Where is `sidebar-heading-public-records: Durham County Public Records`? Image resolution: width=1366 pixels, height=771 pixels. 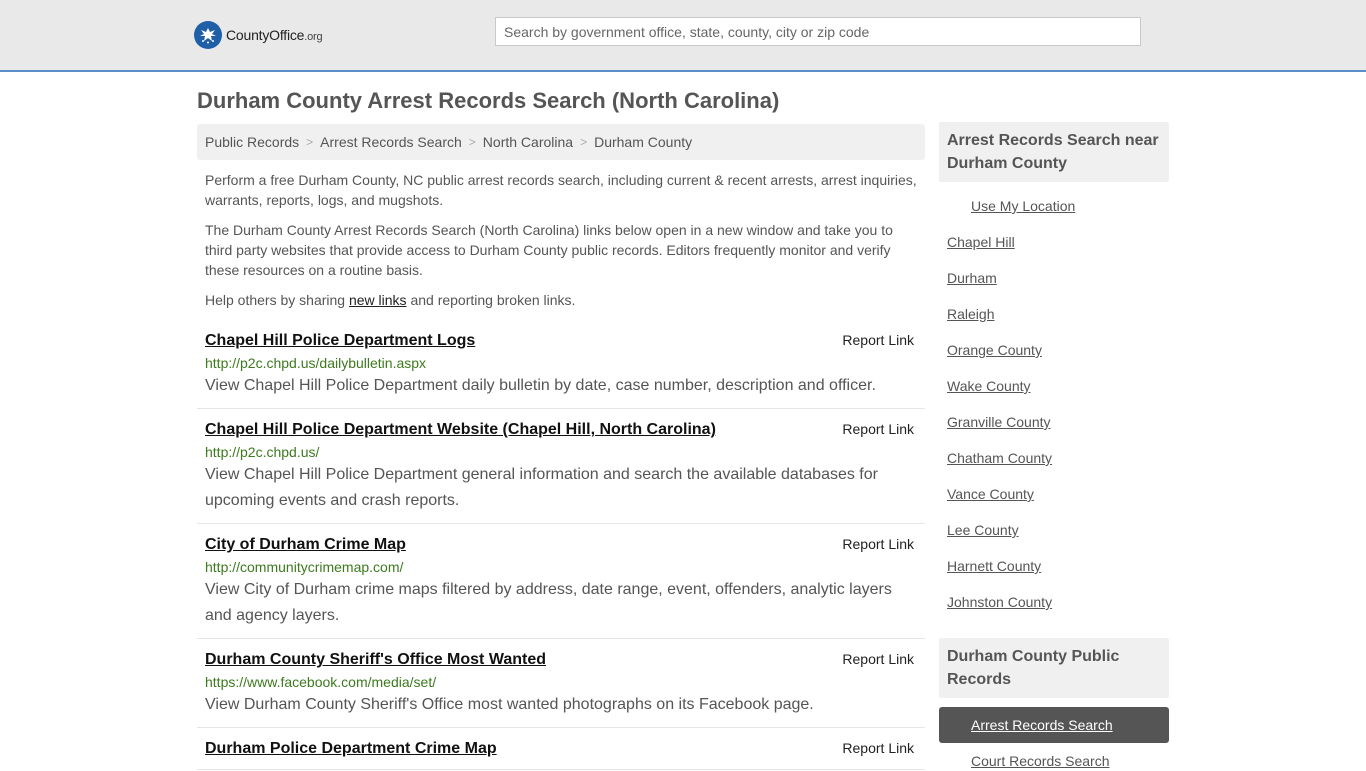 sidebar-heading-public-records: Durham County Public Records is located at coordinates (1054, 668).